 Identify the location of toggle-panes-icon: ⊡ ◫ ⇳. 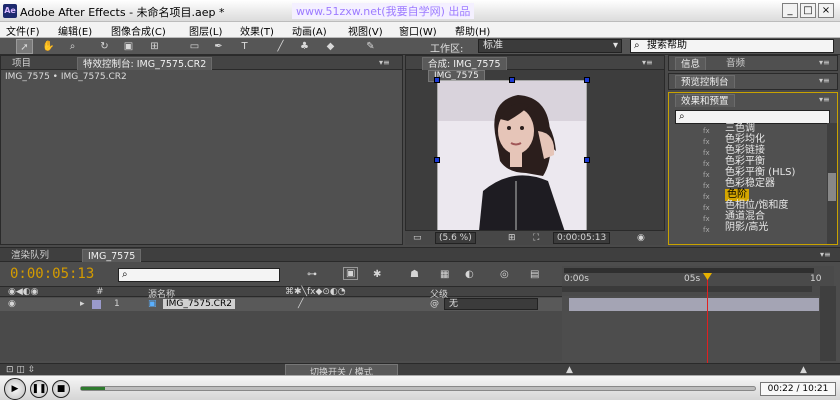
(20, 370).